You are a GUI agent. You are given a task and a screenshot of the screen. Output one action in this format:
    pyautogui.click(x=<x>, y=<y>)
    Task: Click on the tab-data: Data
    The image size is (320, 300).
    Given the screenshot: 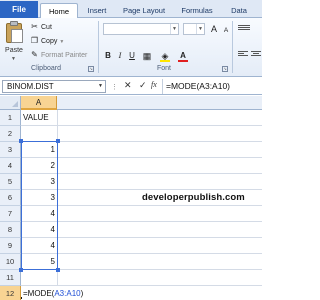 What is the action you would take?
    pyautogui.click(x=239, y=10)
    